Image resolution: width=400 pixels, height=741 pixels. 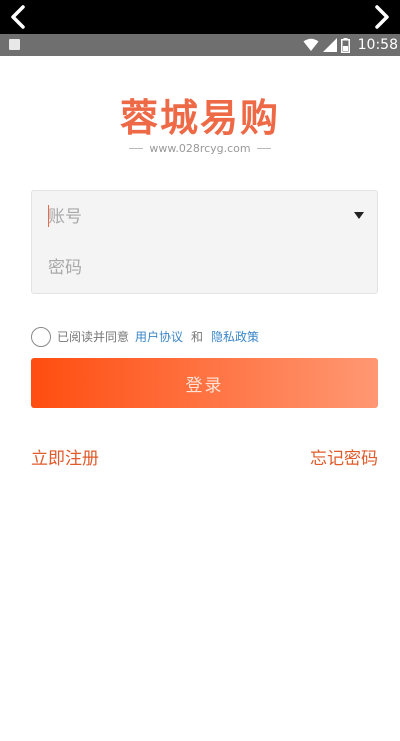 I want to click on brand-logo: 蓉城易购 www.028rcyg.com, so click(x=200, y=125).